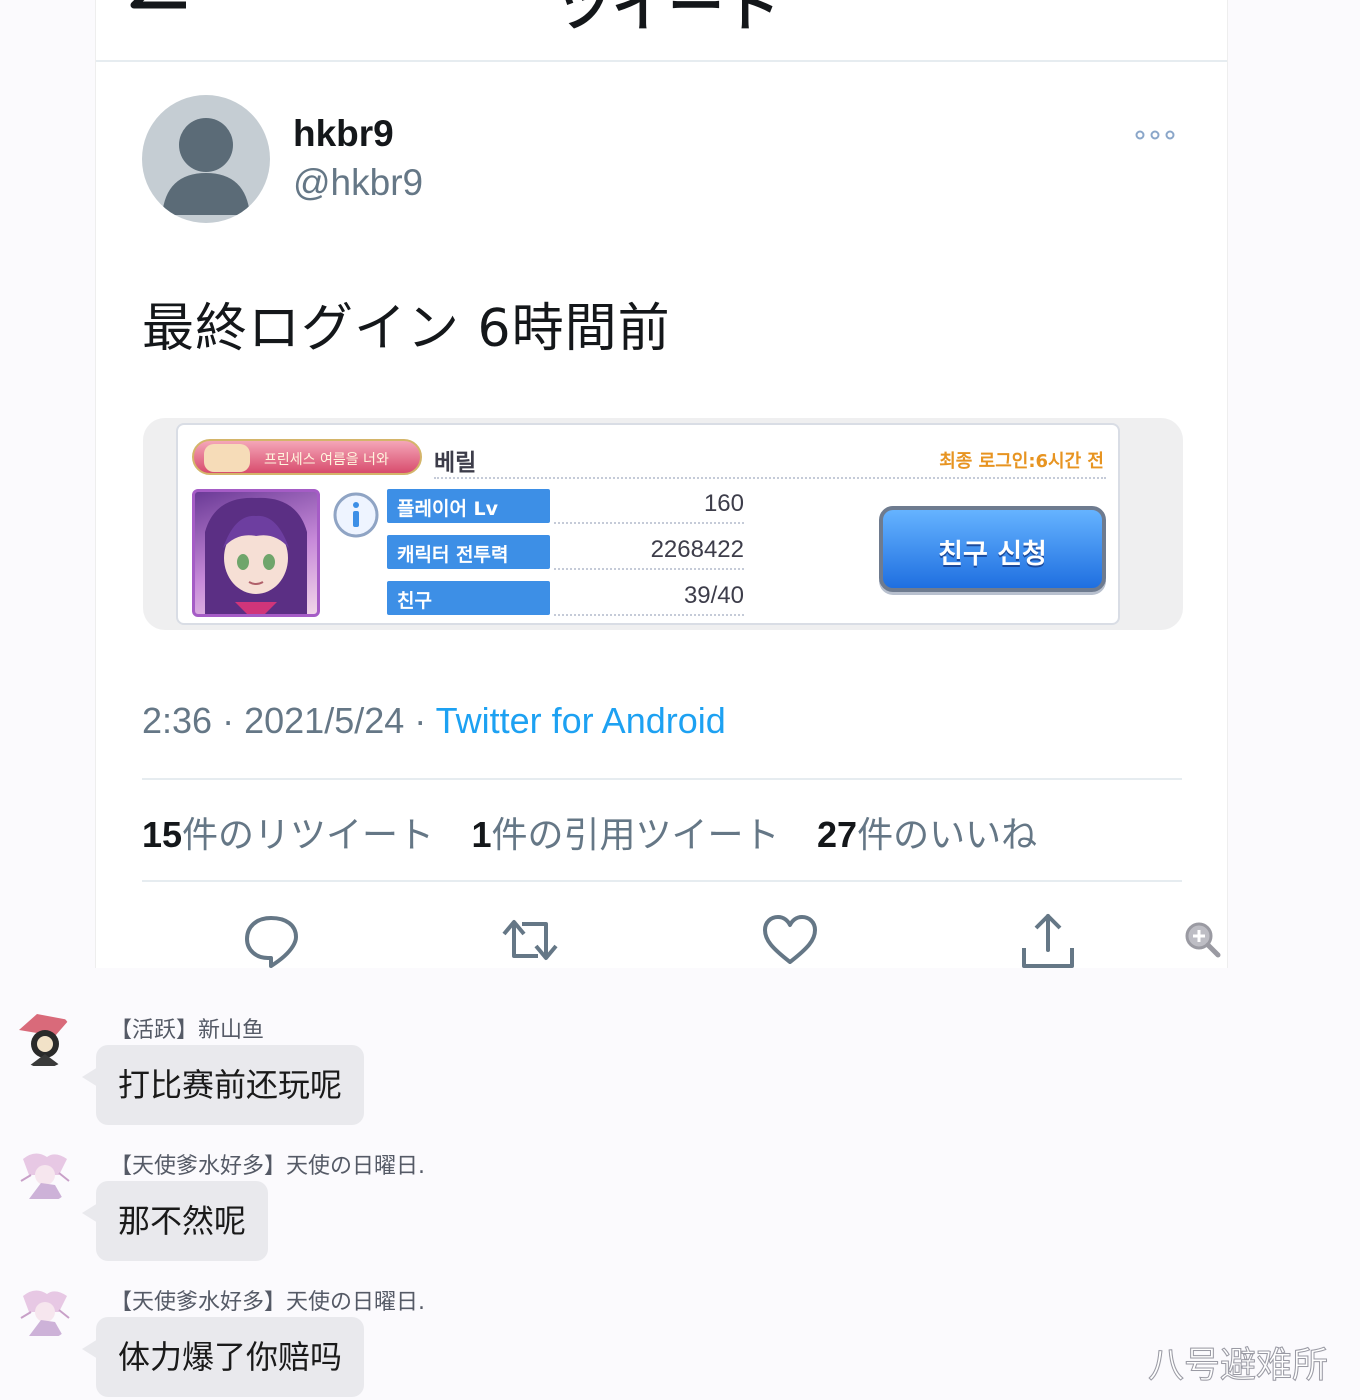  Describe the element at coordinates (206, 166) in the screenshot. I see `default-avatar-icon` at that location.